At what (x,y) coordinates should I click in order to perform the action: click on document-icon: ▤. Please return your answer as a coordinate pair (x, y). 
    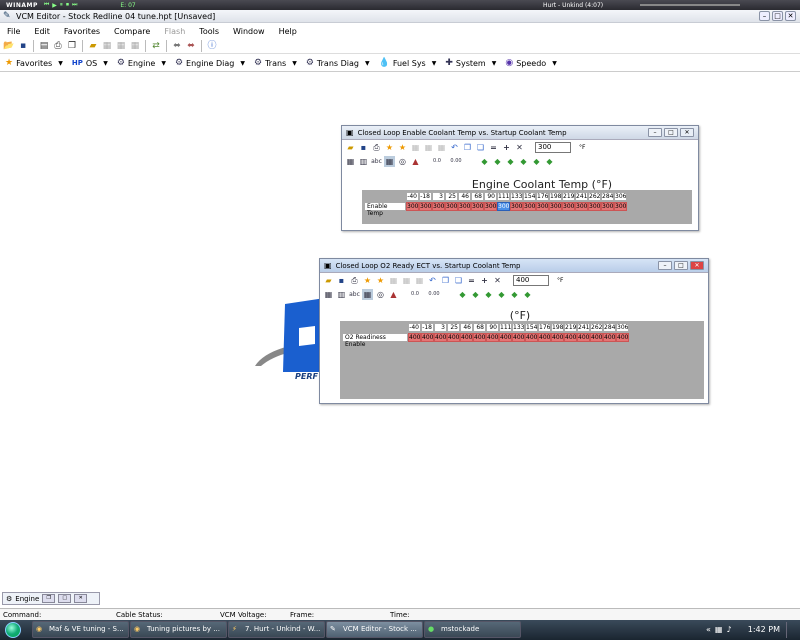
    Looking at the image, I should click on (44, 46).